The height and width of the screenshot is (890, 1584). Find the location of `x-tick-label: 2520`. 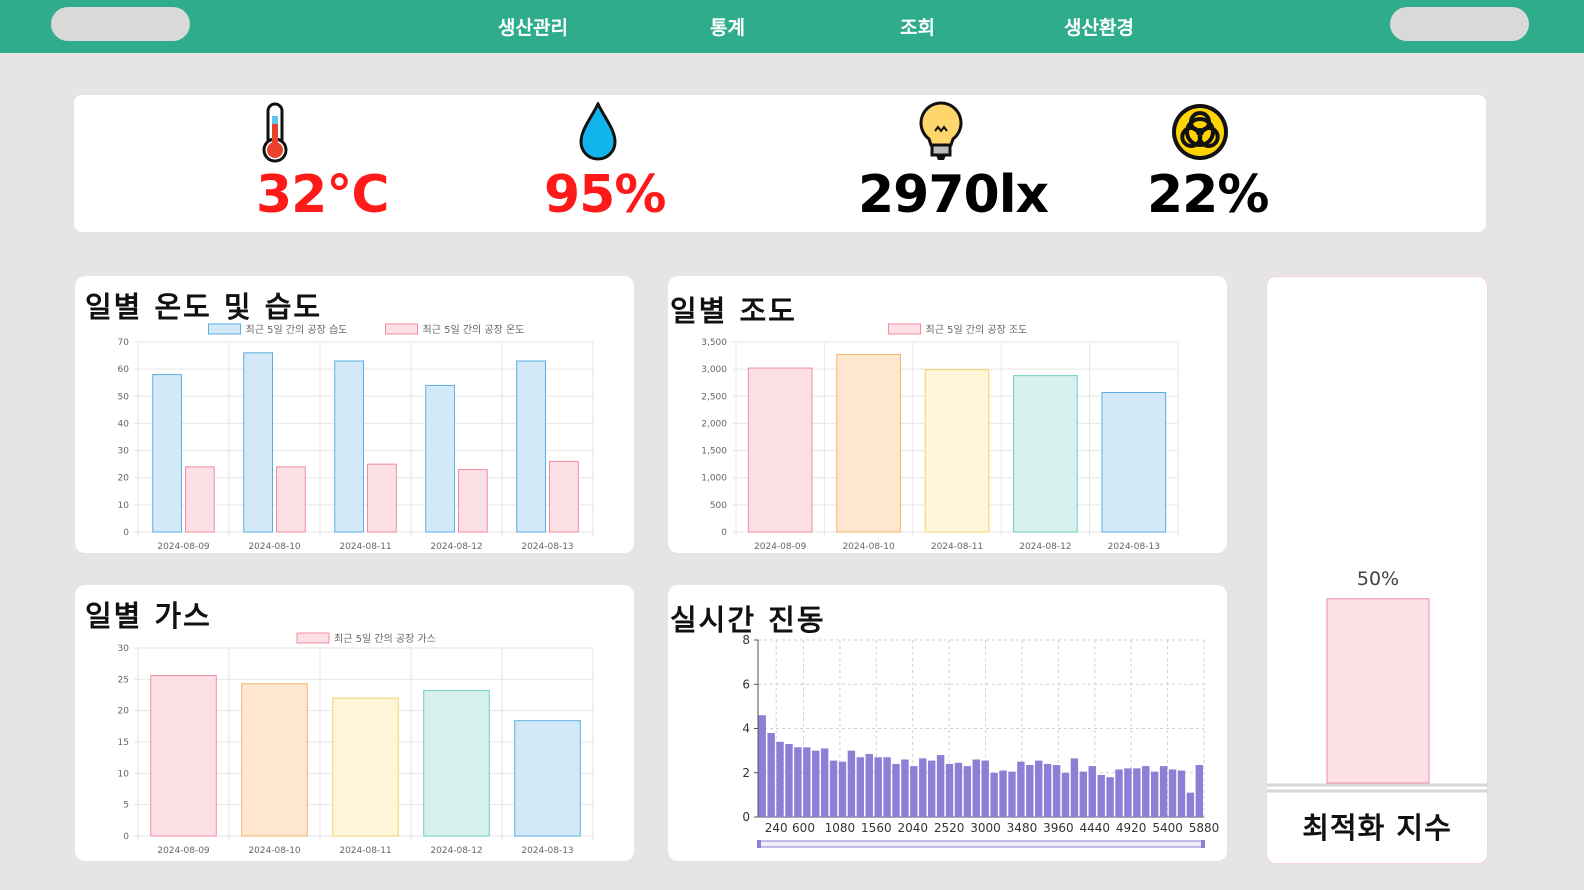

x-tick-label: 2520 is located at coordinates (949, 828).